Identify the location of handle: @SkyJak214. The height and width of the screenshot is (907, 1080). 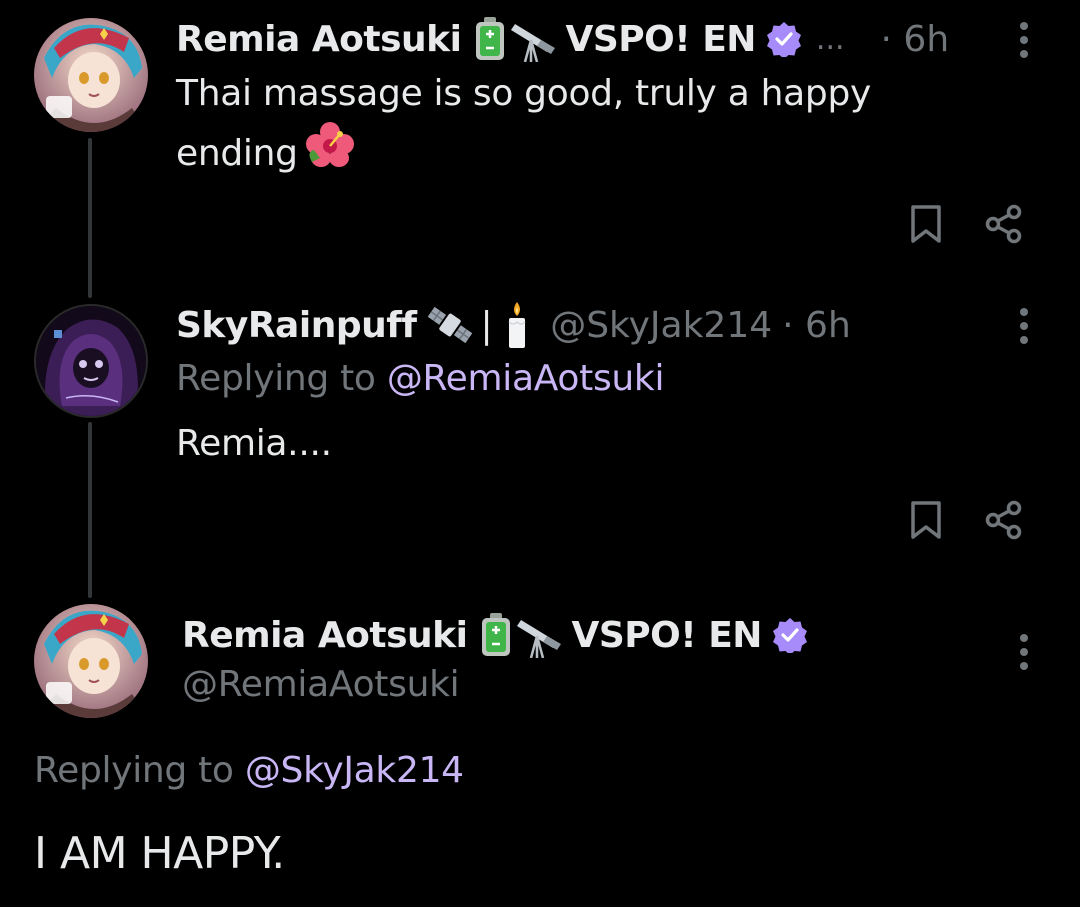
(661, 325).